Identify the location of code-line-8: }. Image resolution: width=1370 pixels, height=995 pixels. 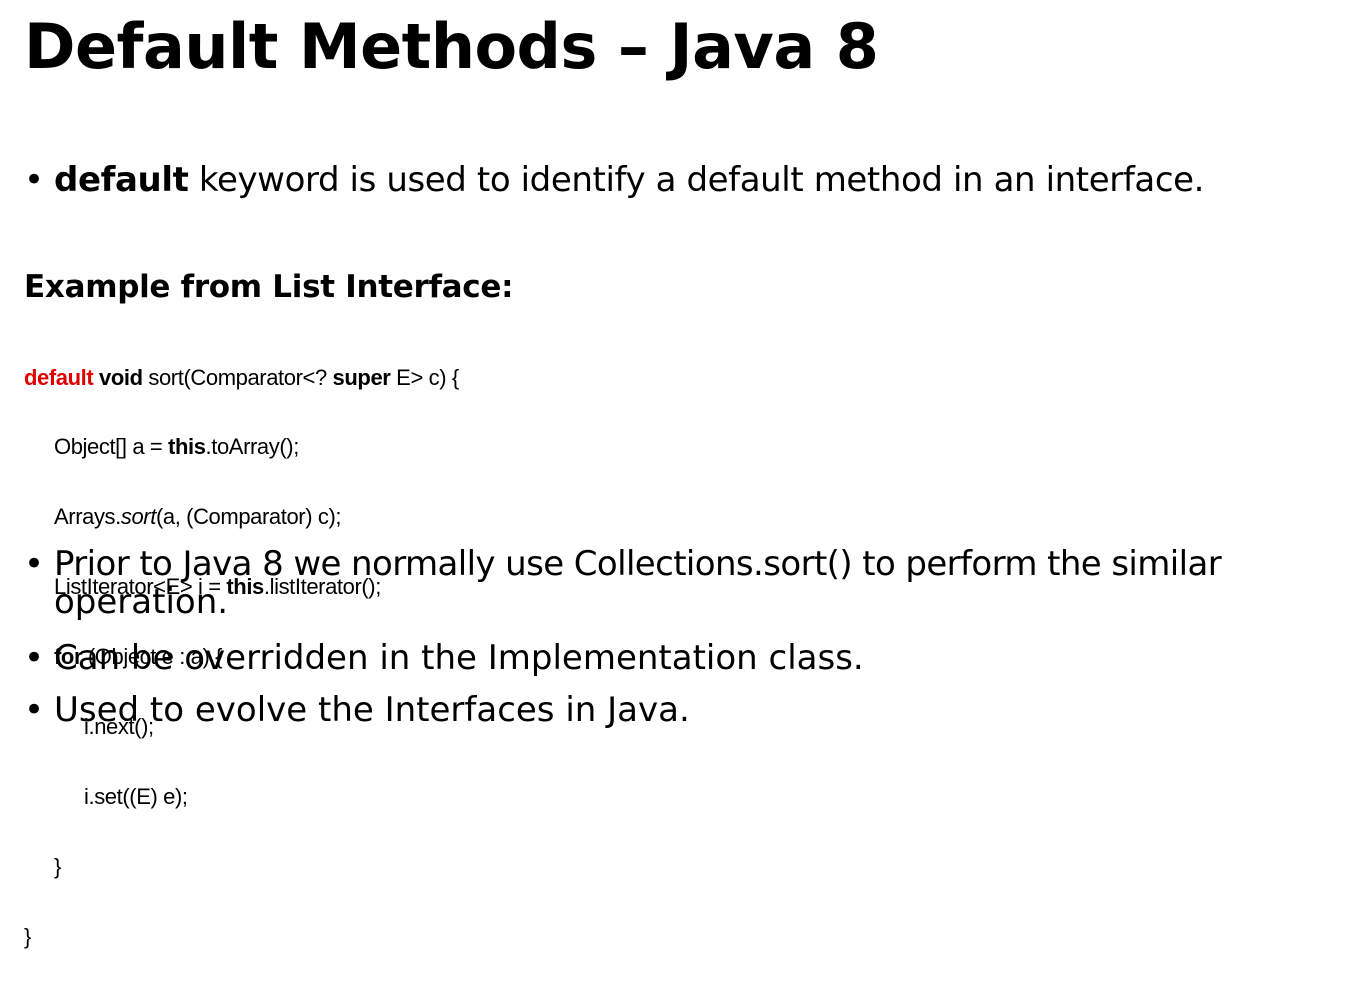
(57, 866).